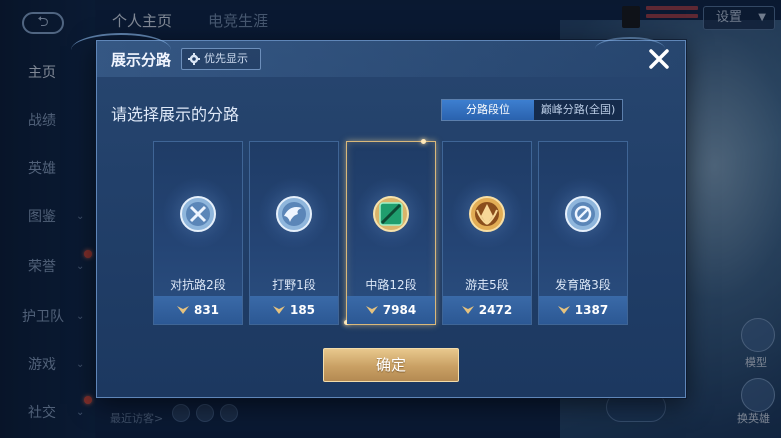 The height and width of the screenshot is (438, 781). I want to click on jungle-emblem, so click(294, 214).